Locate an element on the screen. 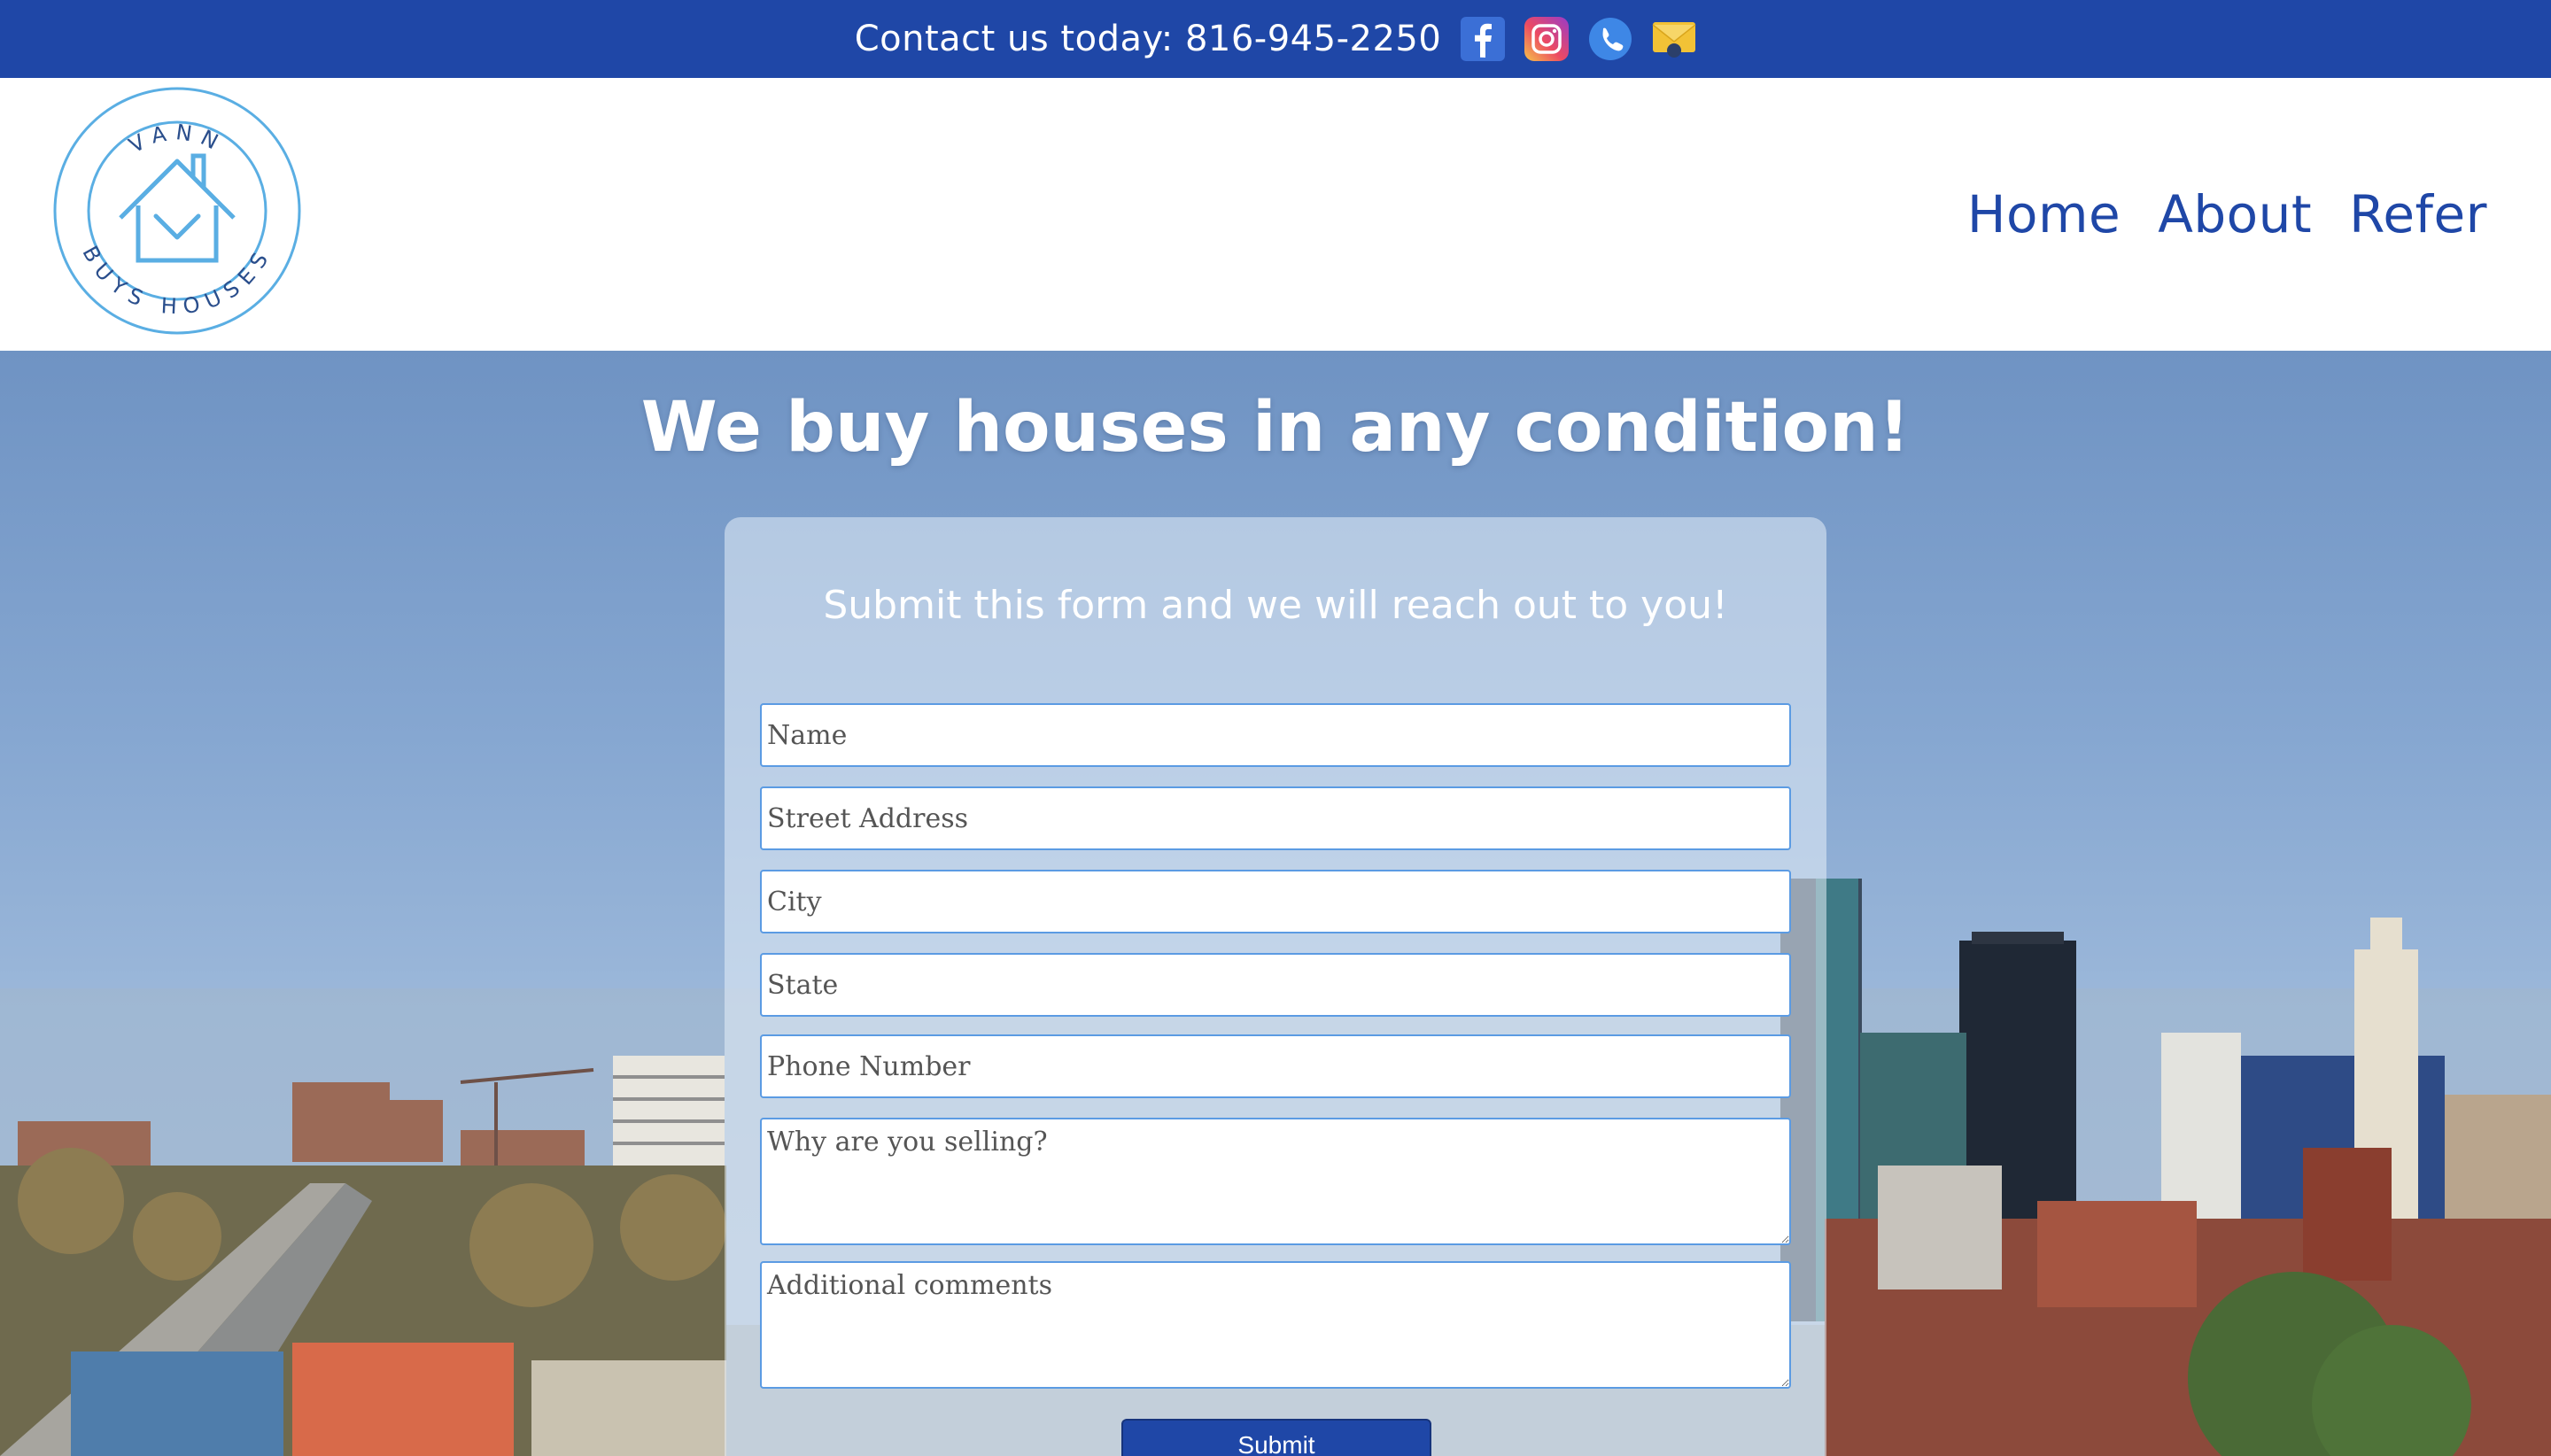 The image size is (2551, 1456). state-input is located at coordinates (1275, 985).